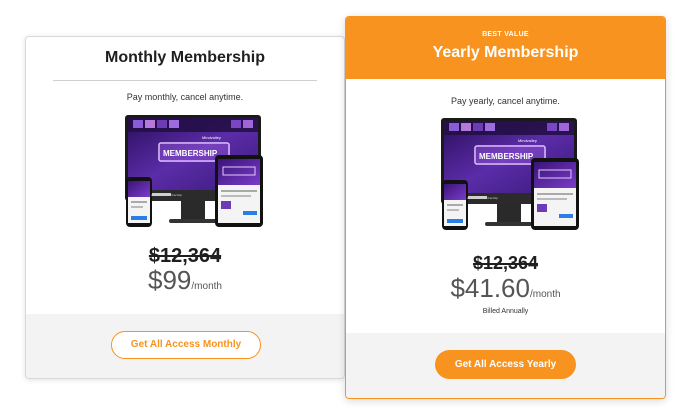  Describe the element at coordinates (505, 311) in the screenshot. I see `billed-annually-note: Billed Annually` at that location.